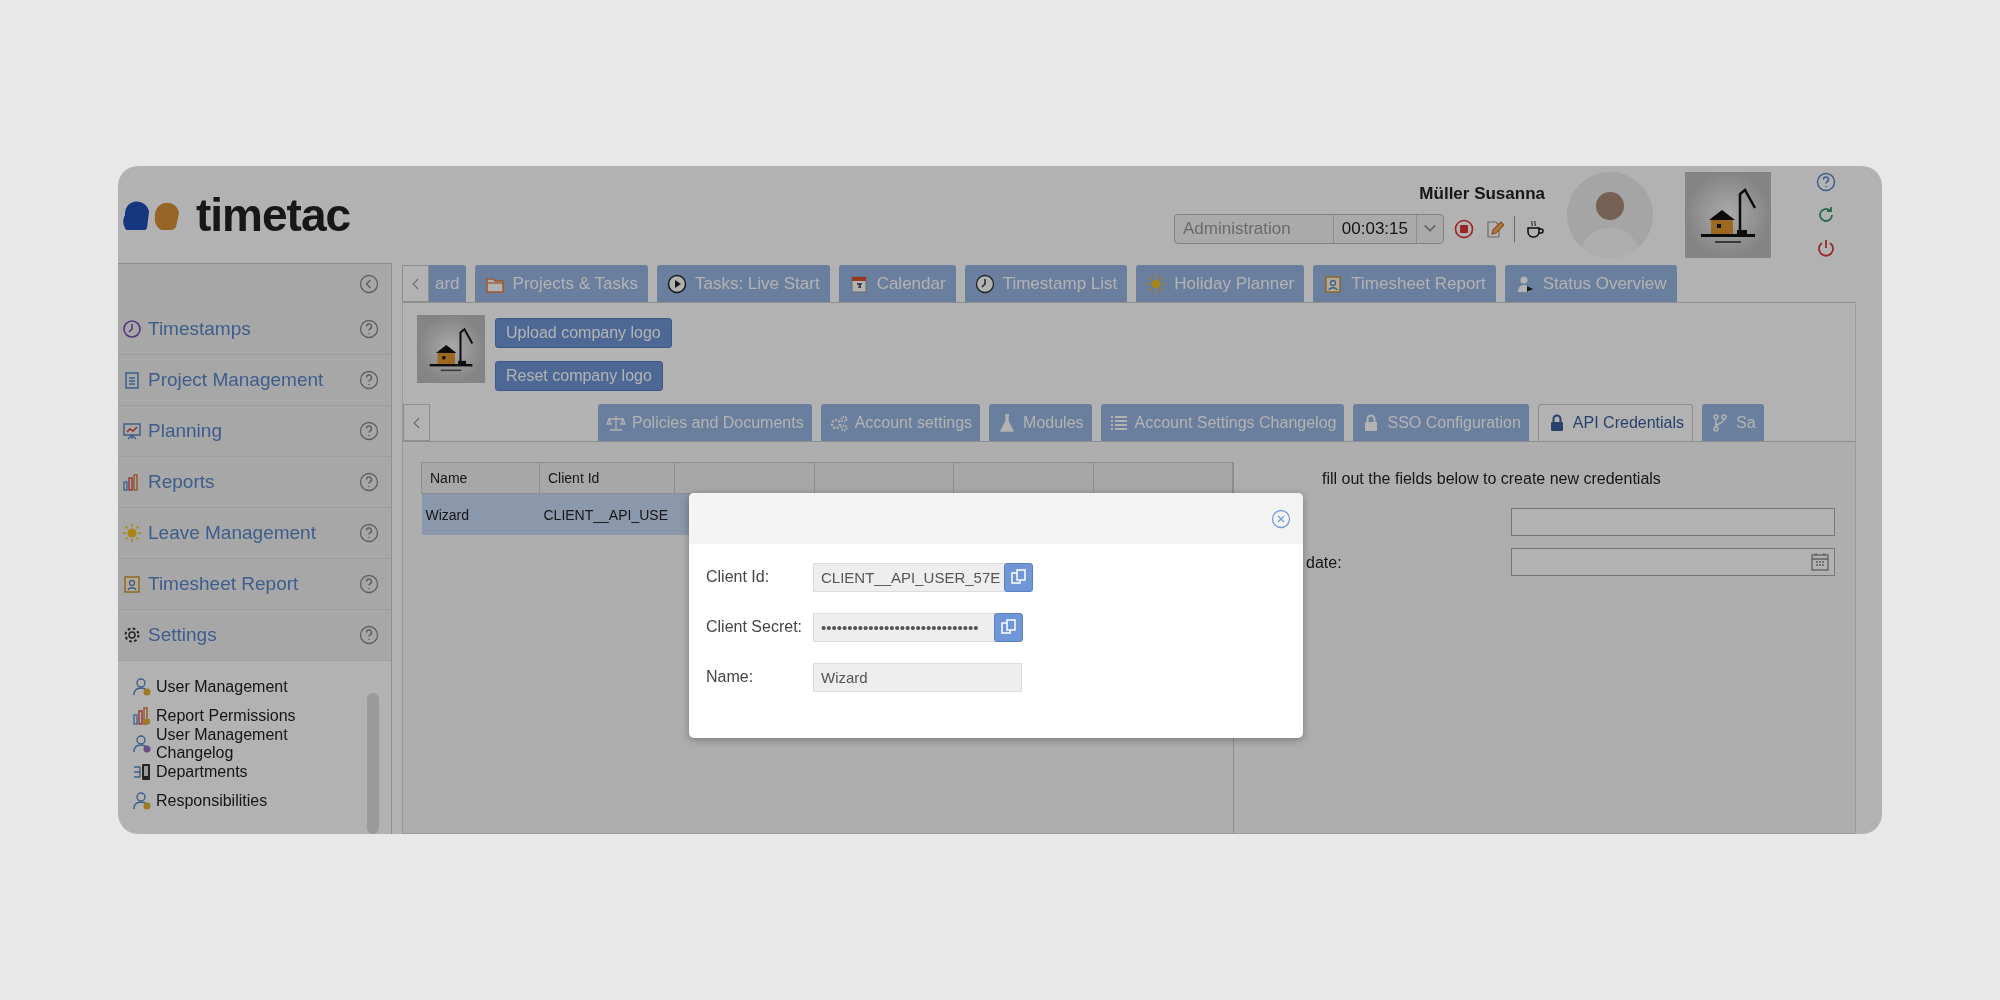 This screenshot has width=2000, height=1000. What do you see at coordinates (1222, 422) in the screenshot?
I see `settings-tab: Account Settings Changelog` at bounding box center [1222, 422].